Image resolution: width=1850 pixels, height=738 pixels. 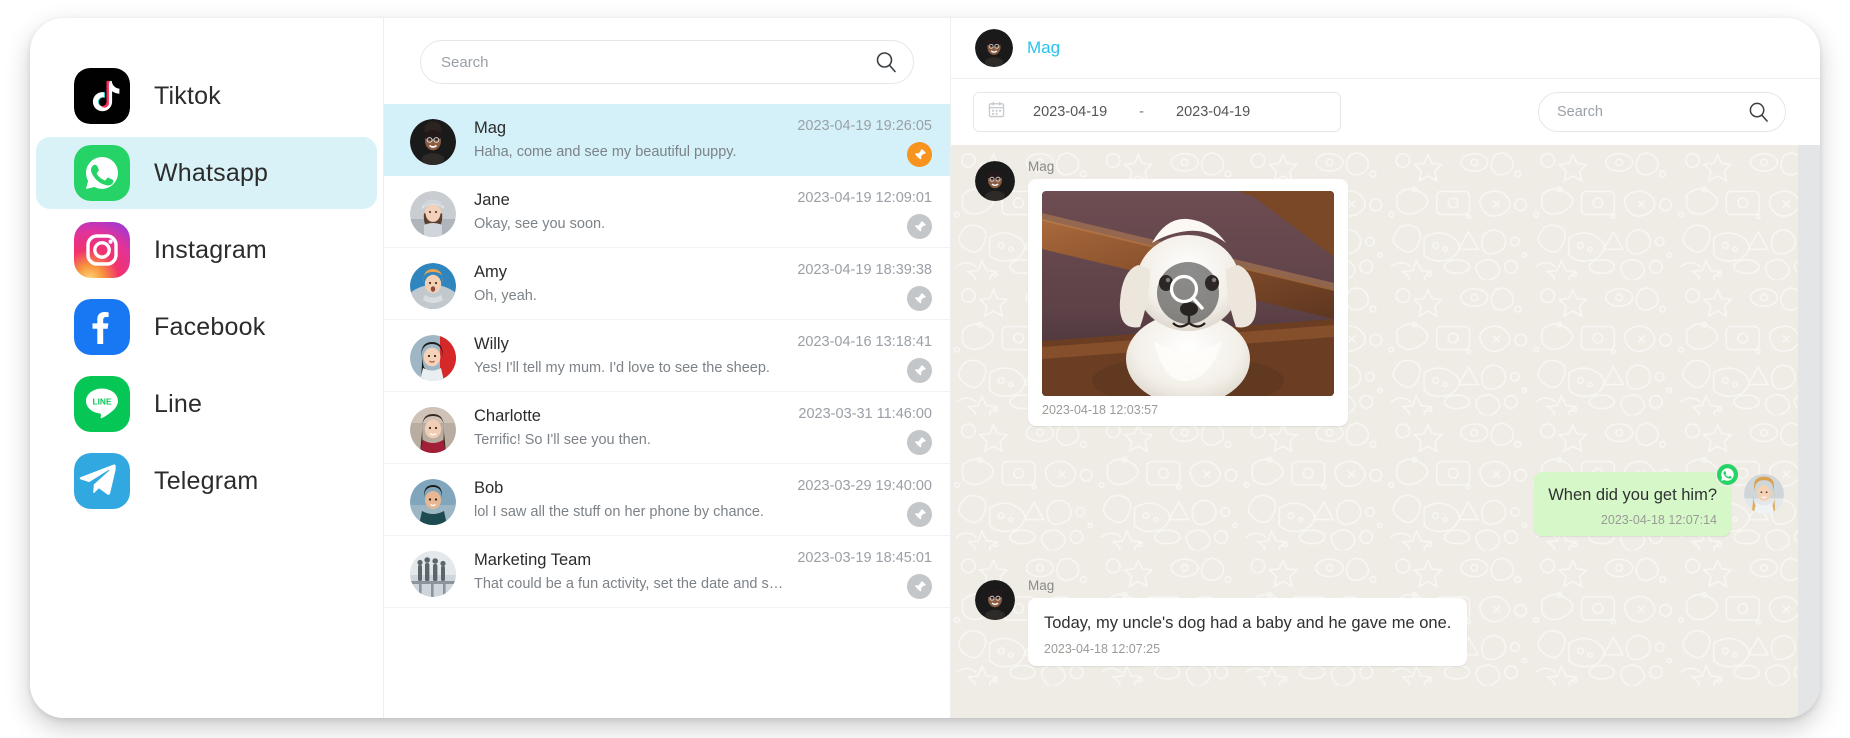 I want to click on row-meta: 2023-04-19 18:39:38, so click(x=858, y=286).